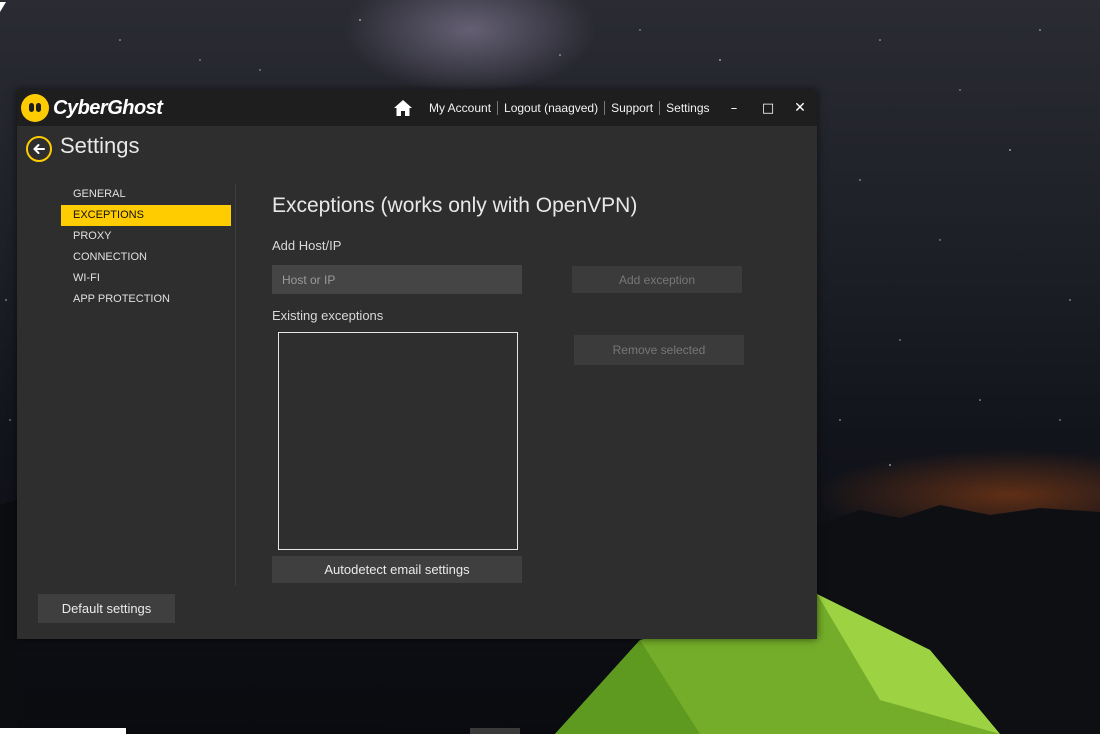 The height and width of the screenshot is (734, 1100). I want to click on logout-link: Logout (naagved), so click(551, 108).